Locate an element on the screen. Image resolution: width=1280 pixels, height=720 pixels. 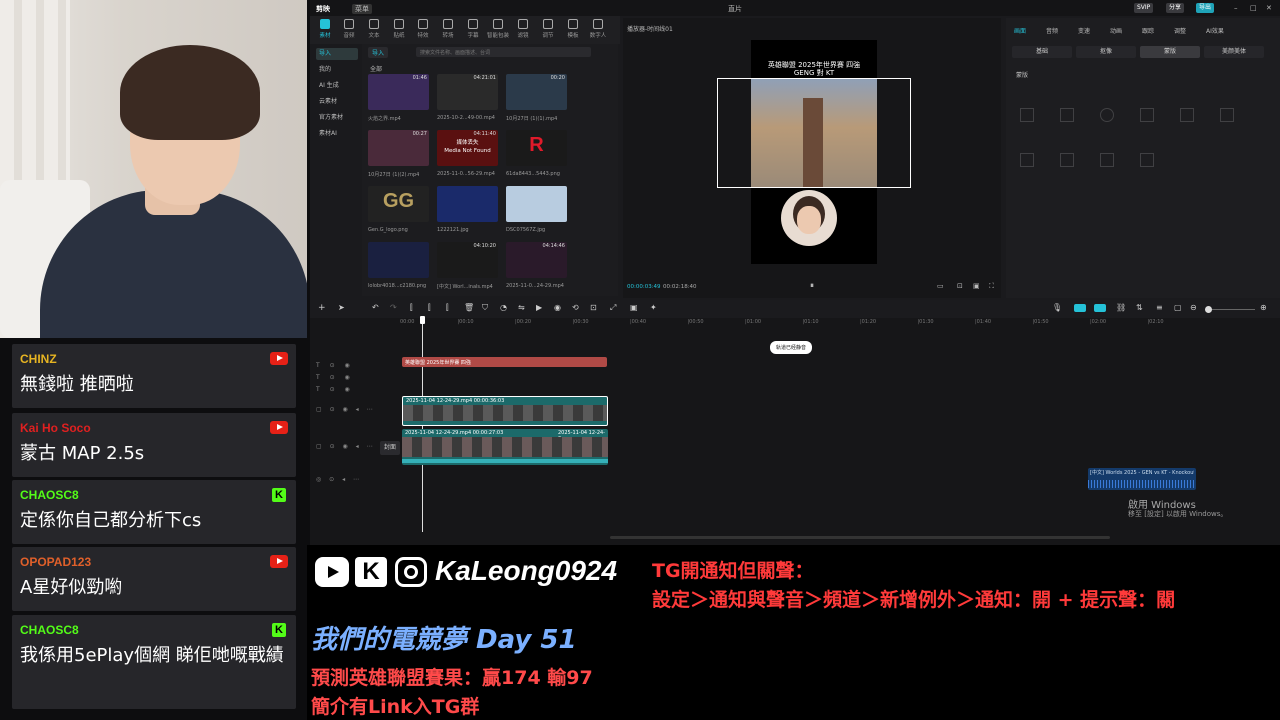
undo-icon: ↶ is located at coordinates (375, 307).